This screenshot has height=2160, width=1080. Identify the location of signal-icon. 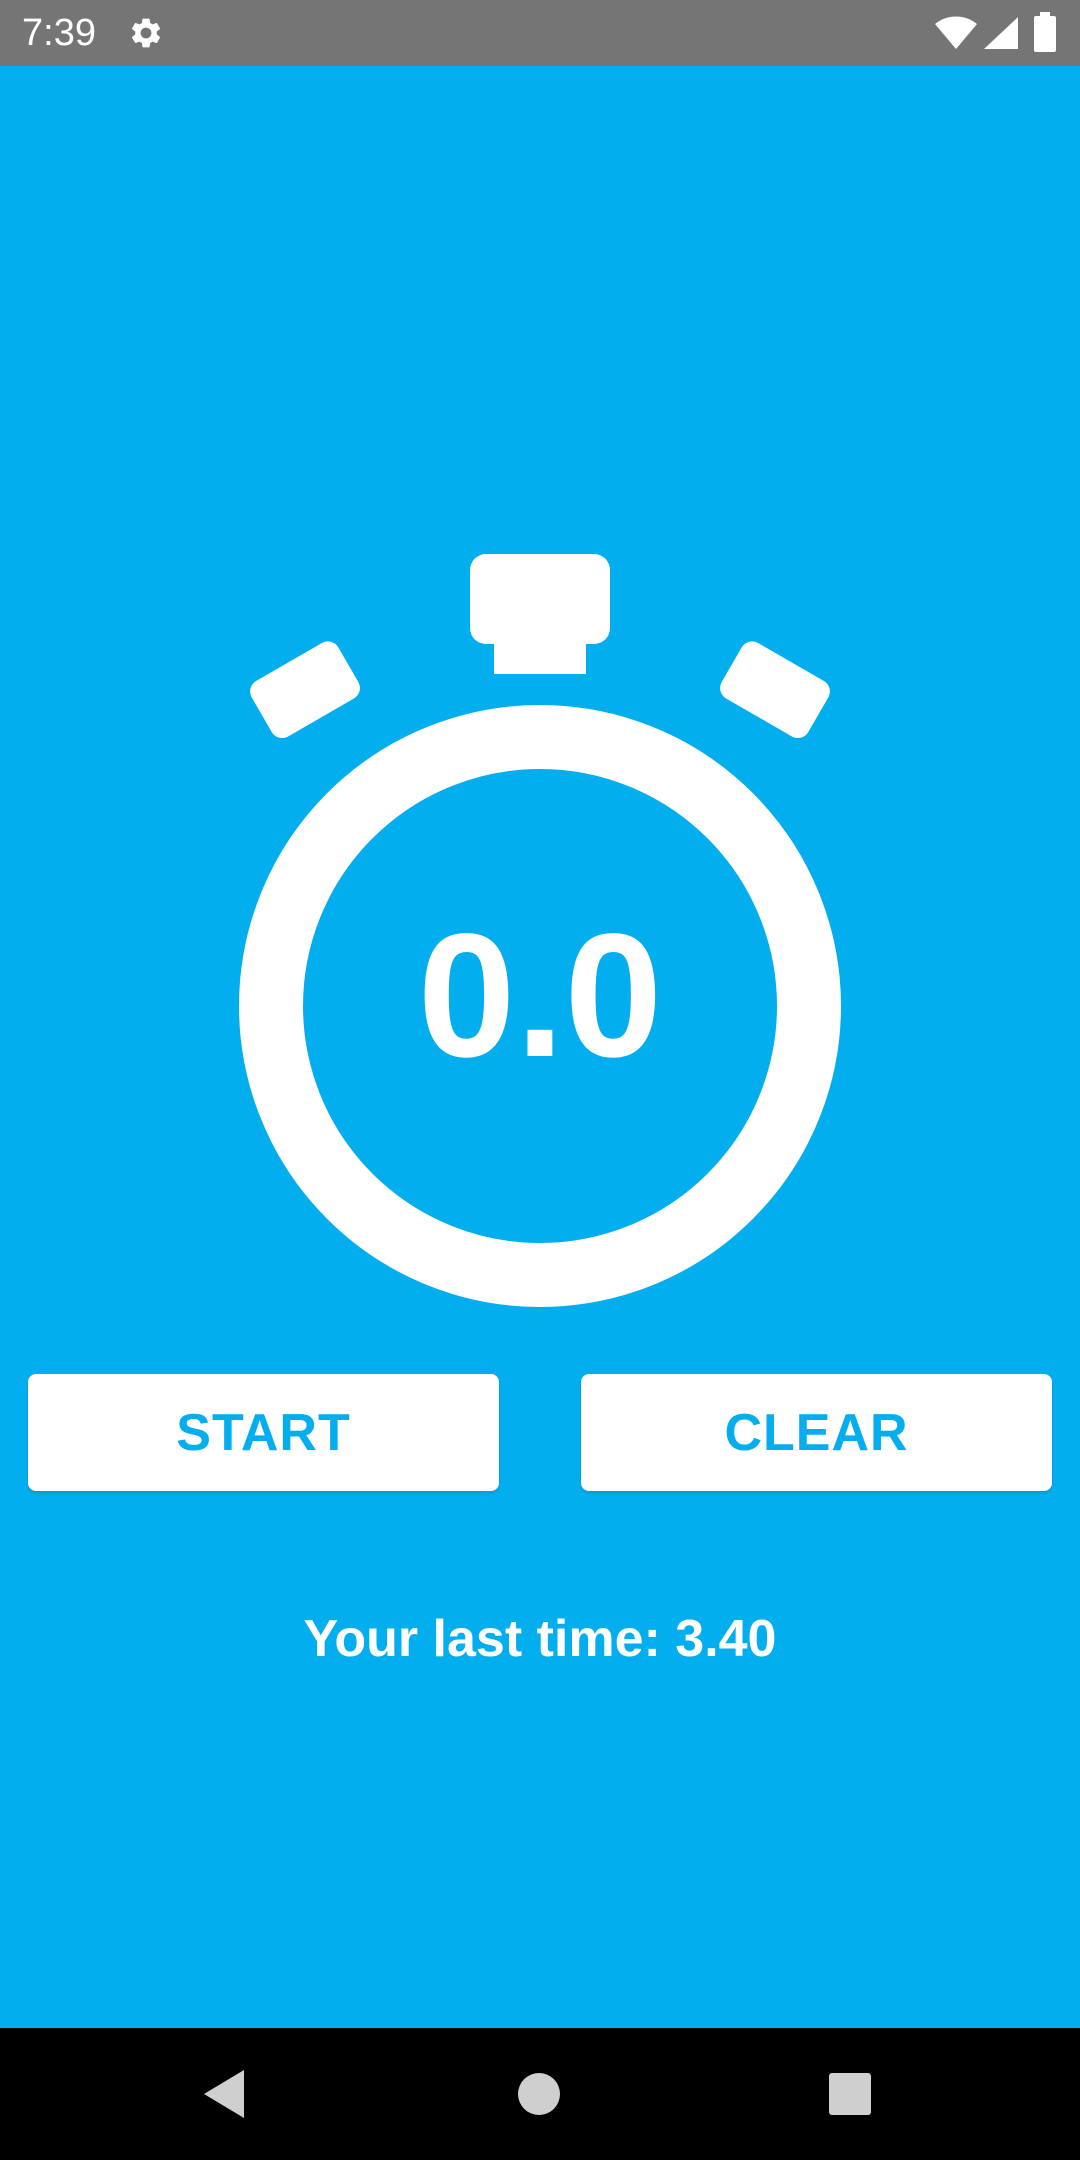
(1001, 33).